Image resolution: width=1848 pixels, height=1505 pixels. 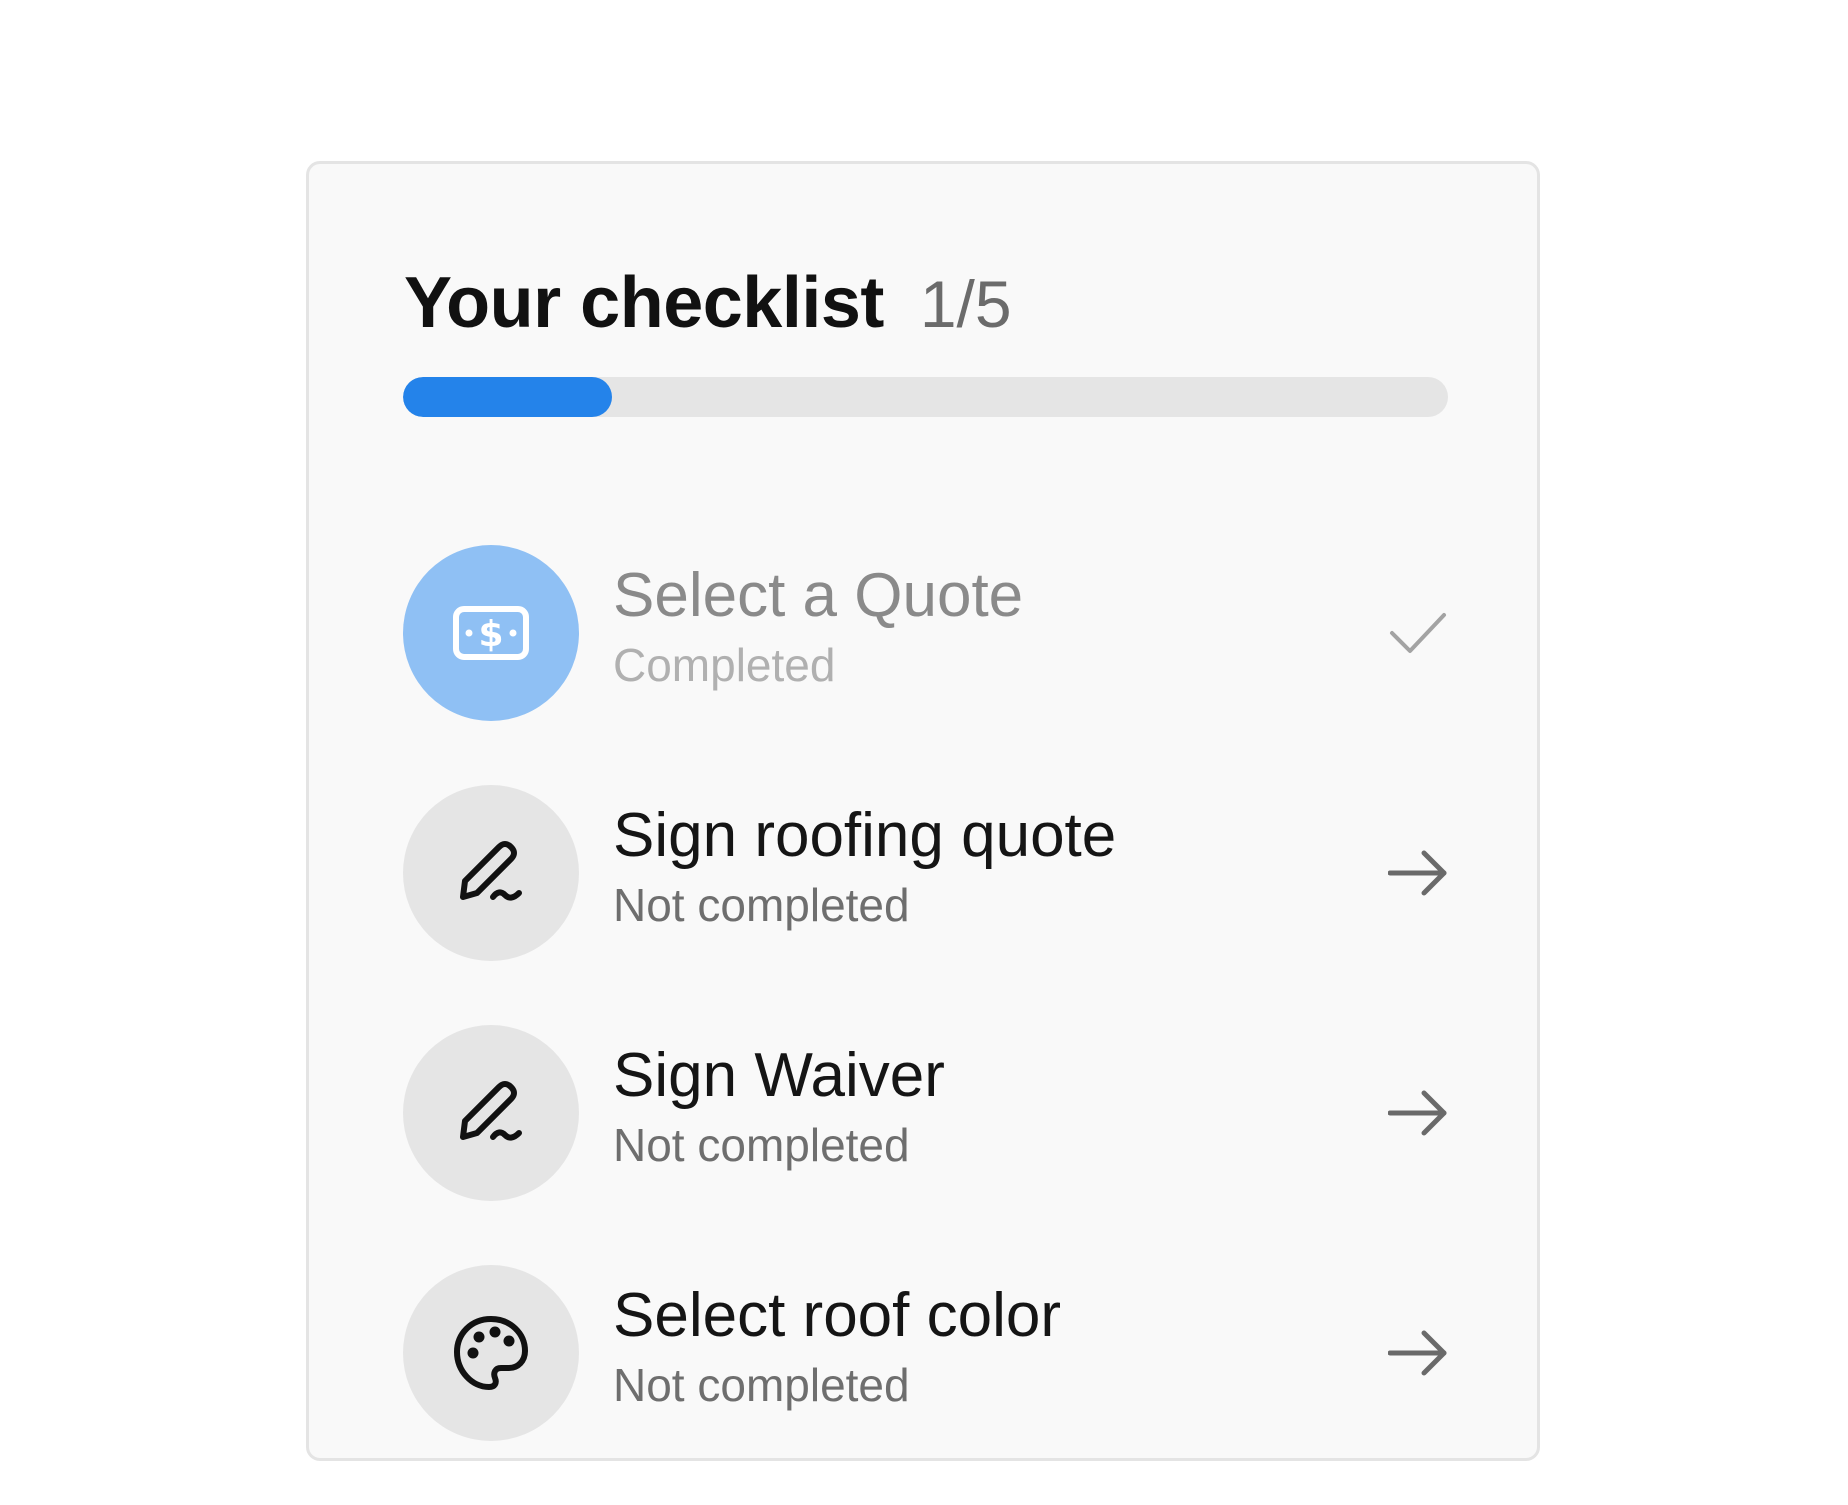 What do you see at coordinates (925, 873) in the screenshot?
I see `checklist-item-sign-roofing-quote: Sign roofing quote Not completed` at bounding box center [925, 873].